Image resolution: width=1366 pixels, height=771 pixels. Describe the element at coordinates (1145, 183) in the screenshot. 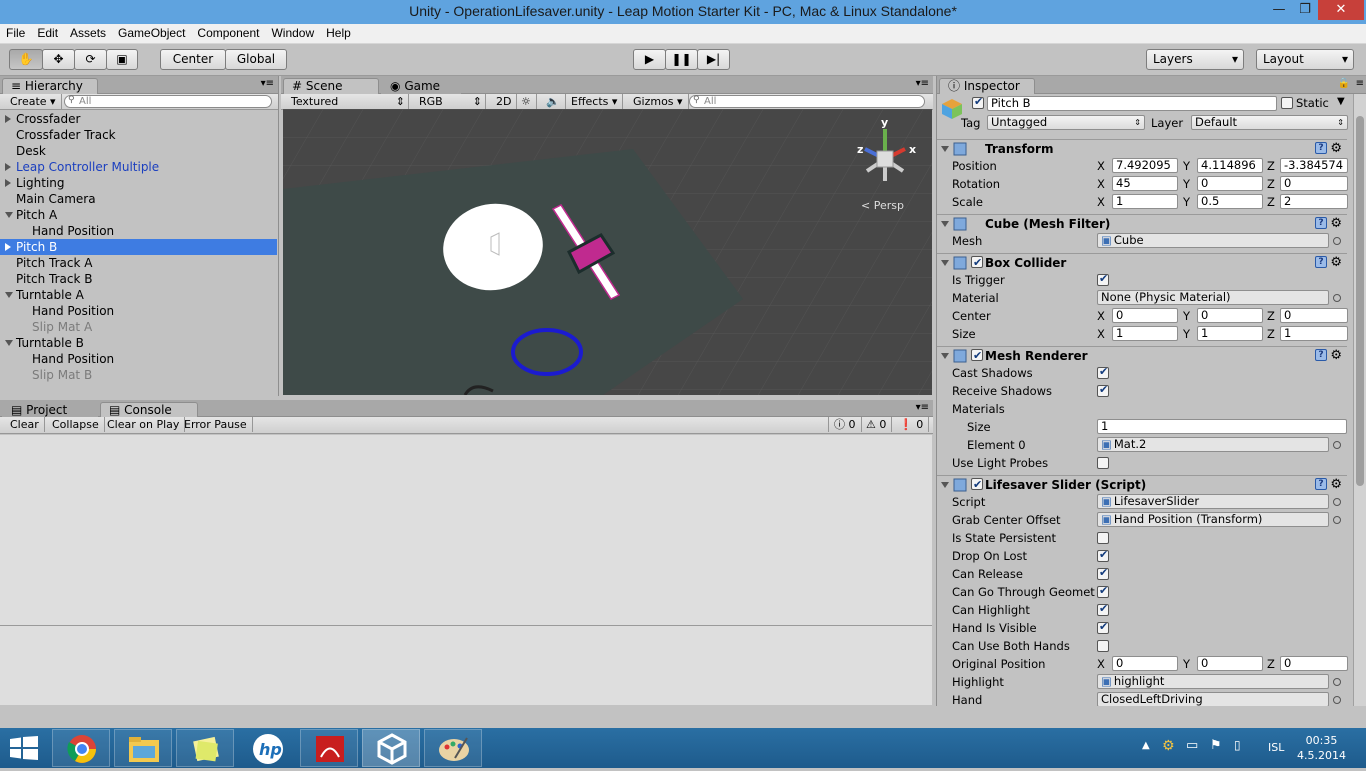

I see `vector-x-field: 45` at that location.